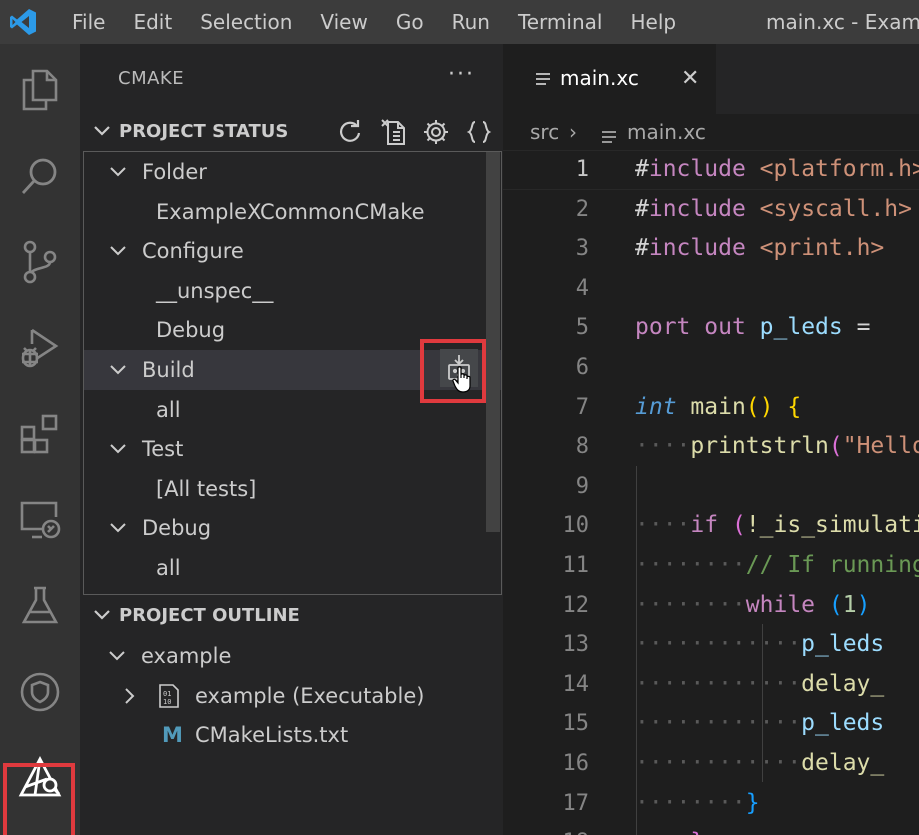  Describe the element at coordinates (410, 22) in the screenshot. I see `menu-go: Go` at that location.